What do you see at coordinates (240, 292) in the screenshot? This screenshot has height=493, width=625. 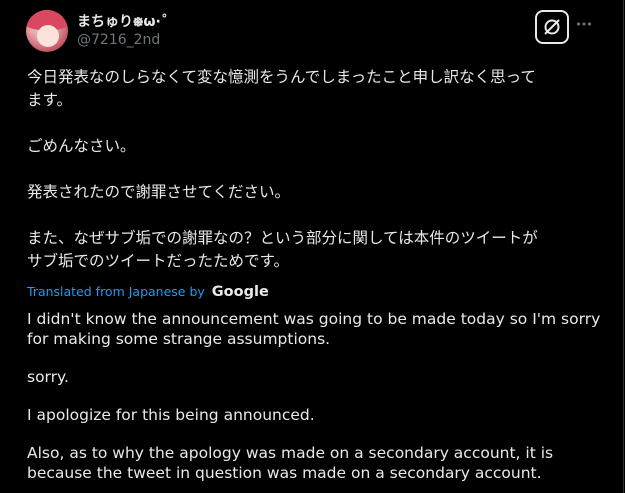 I see `google-logo: Google` at bounding box center [240, 292].